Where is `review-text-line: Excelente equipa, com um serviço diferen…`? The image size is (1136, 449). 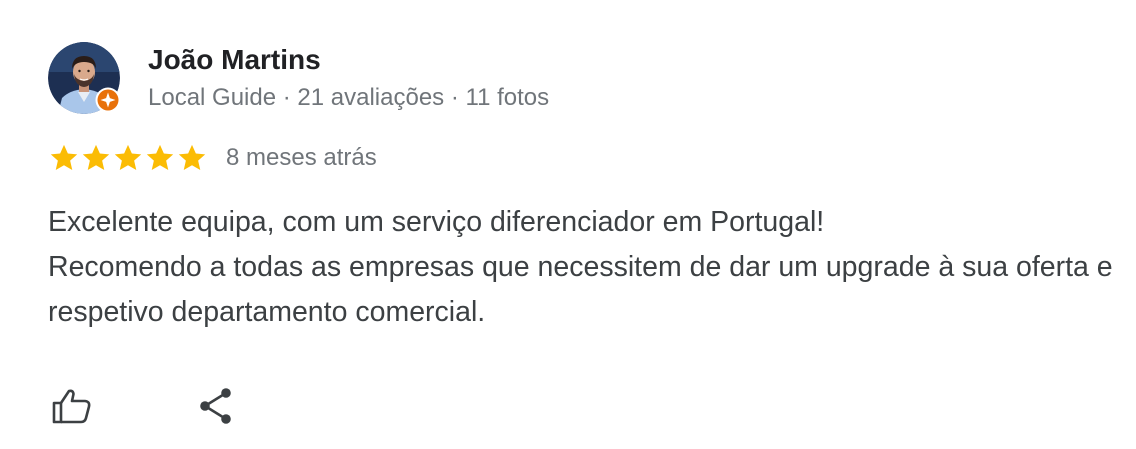 review-text-line: Excelente equipa, com um serviço diferen… is located at coordinates (436, 222).